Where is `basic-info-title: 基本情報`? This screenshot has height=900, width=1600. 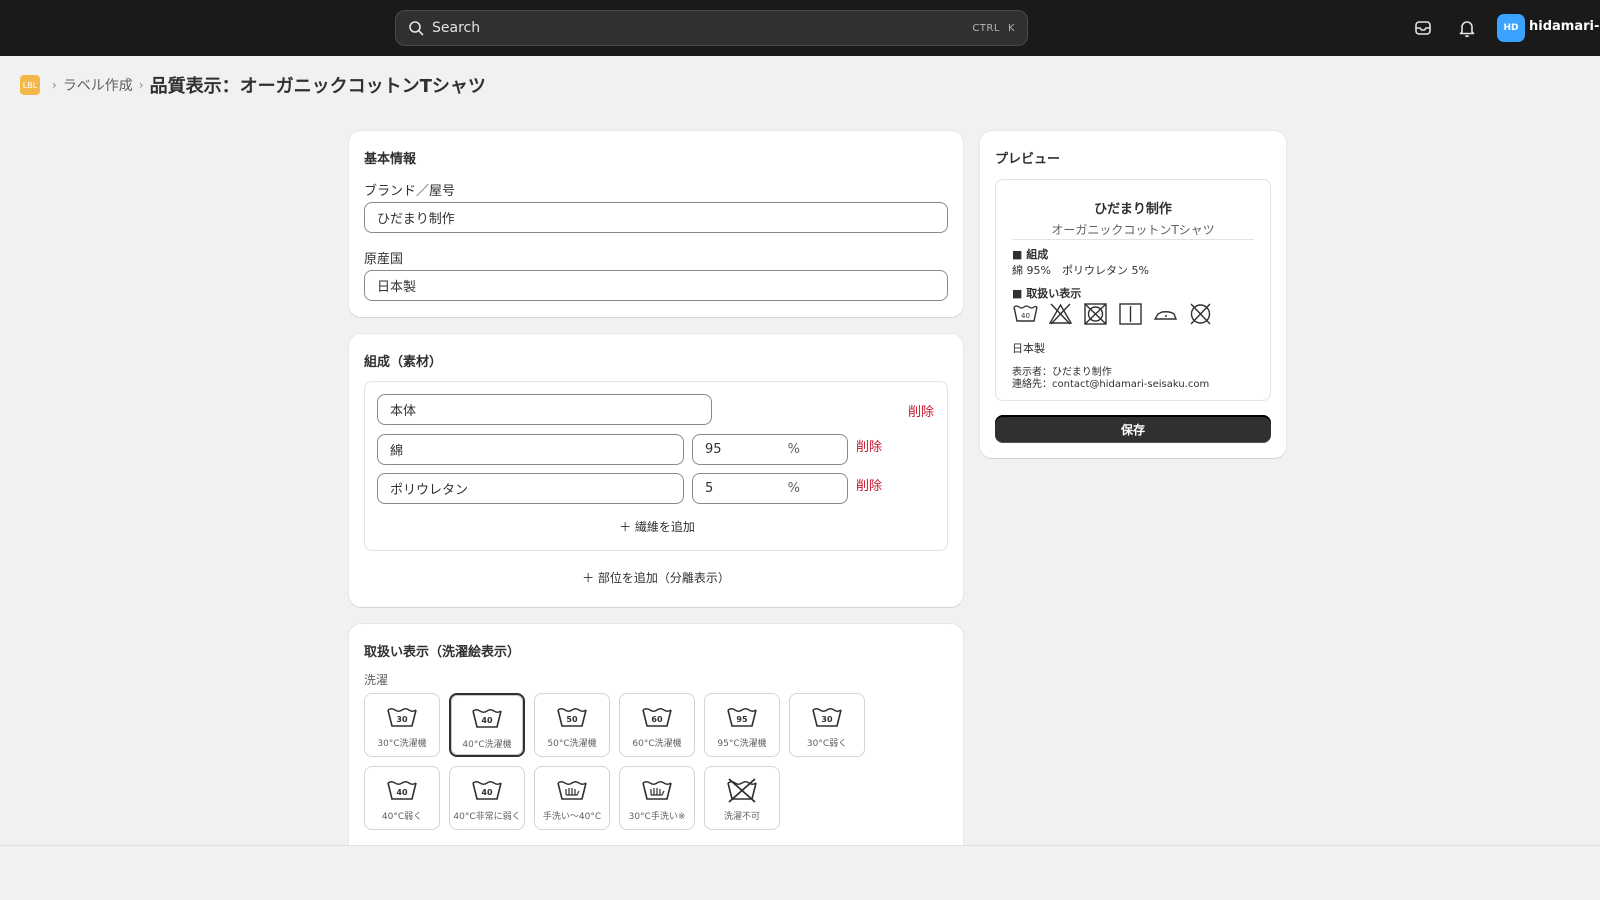
basic-info-title: 基本情報 is located at coordinates (390, 159).